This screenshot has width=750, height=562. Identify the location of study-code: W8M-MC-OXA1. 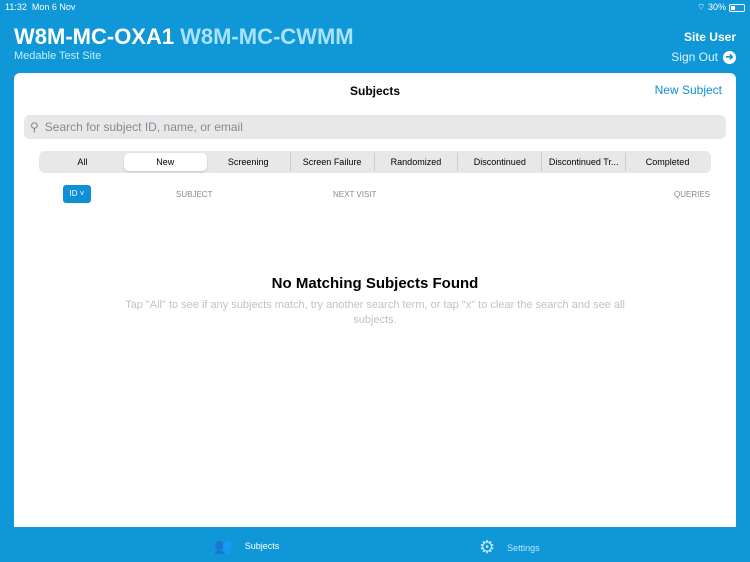
(94, 36).